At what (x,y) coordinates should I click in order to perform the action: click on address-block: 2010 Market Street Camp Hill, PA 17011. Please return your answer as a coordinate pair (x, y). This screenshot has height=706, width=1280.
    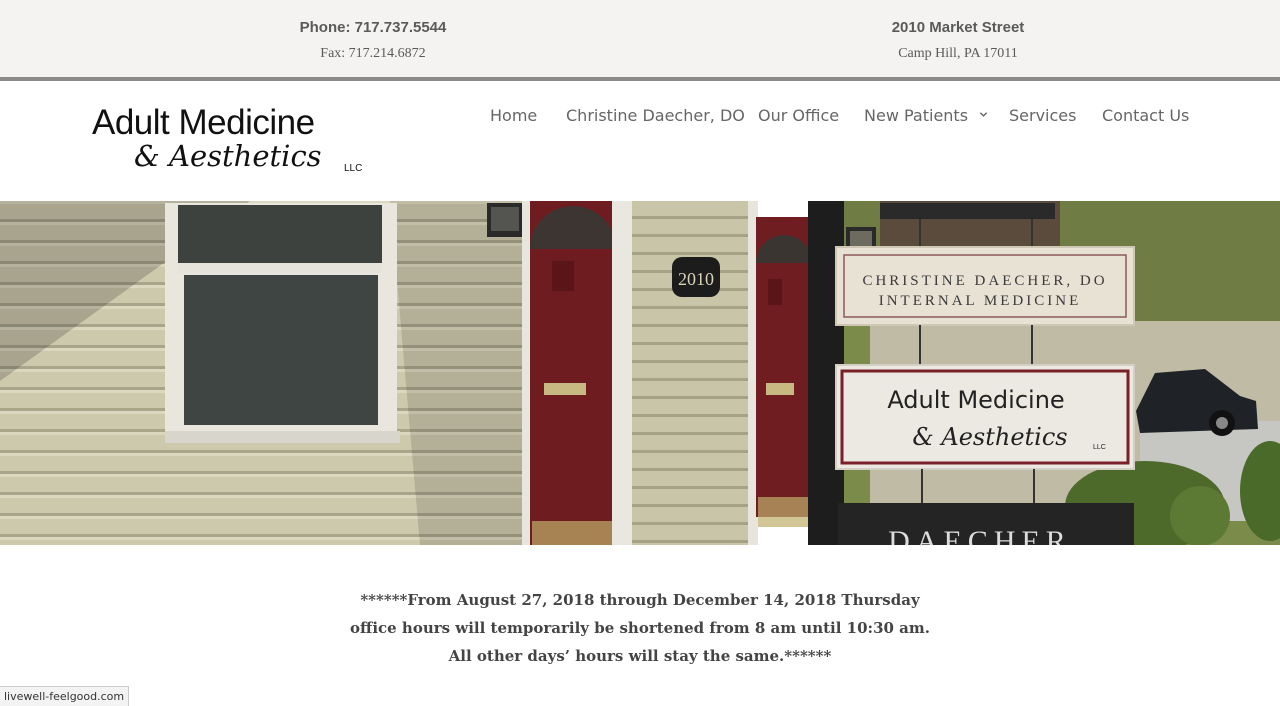
    Looking at the image, I should click on (958, 40).